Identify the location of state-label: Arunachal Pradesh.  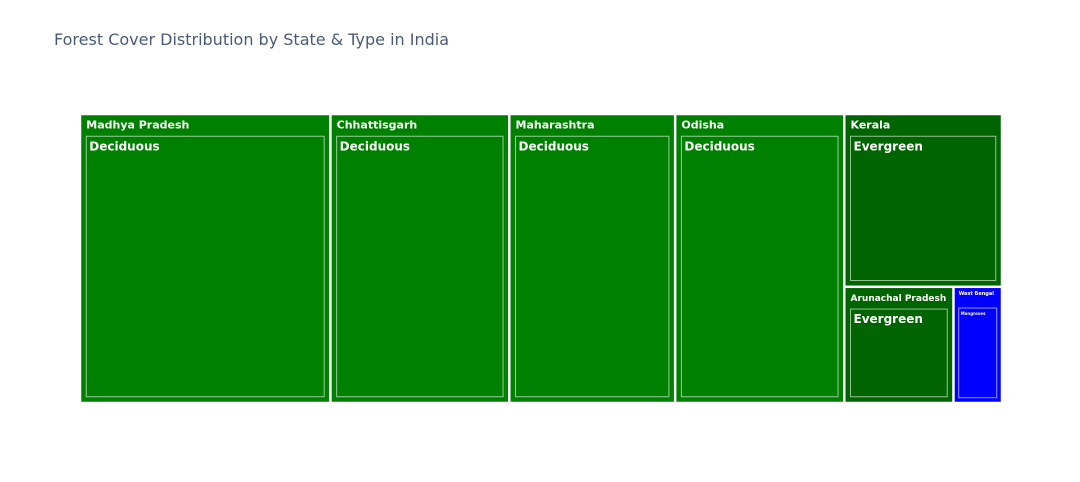
(899, 299).